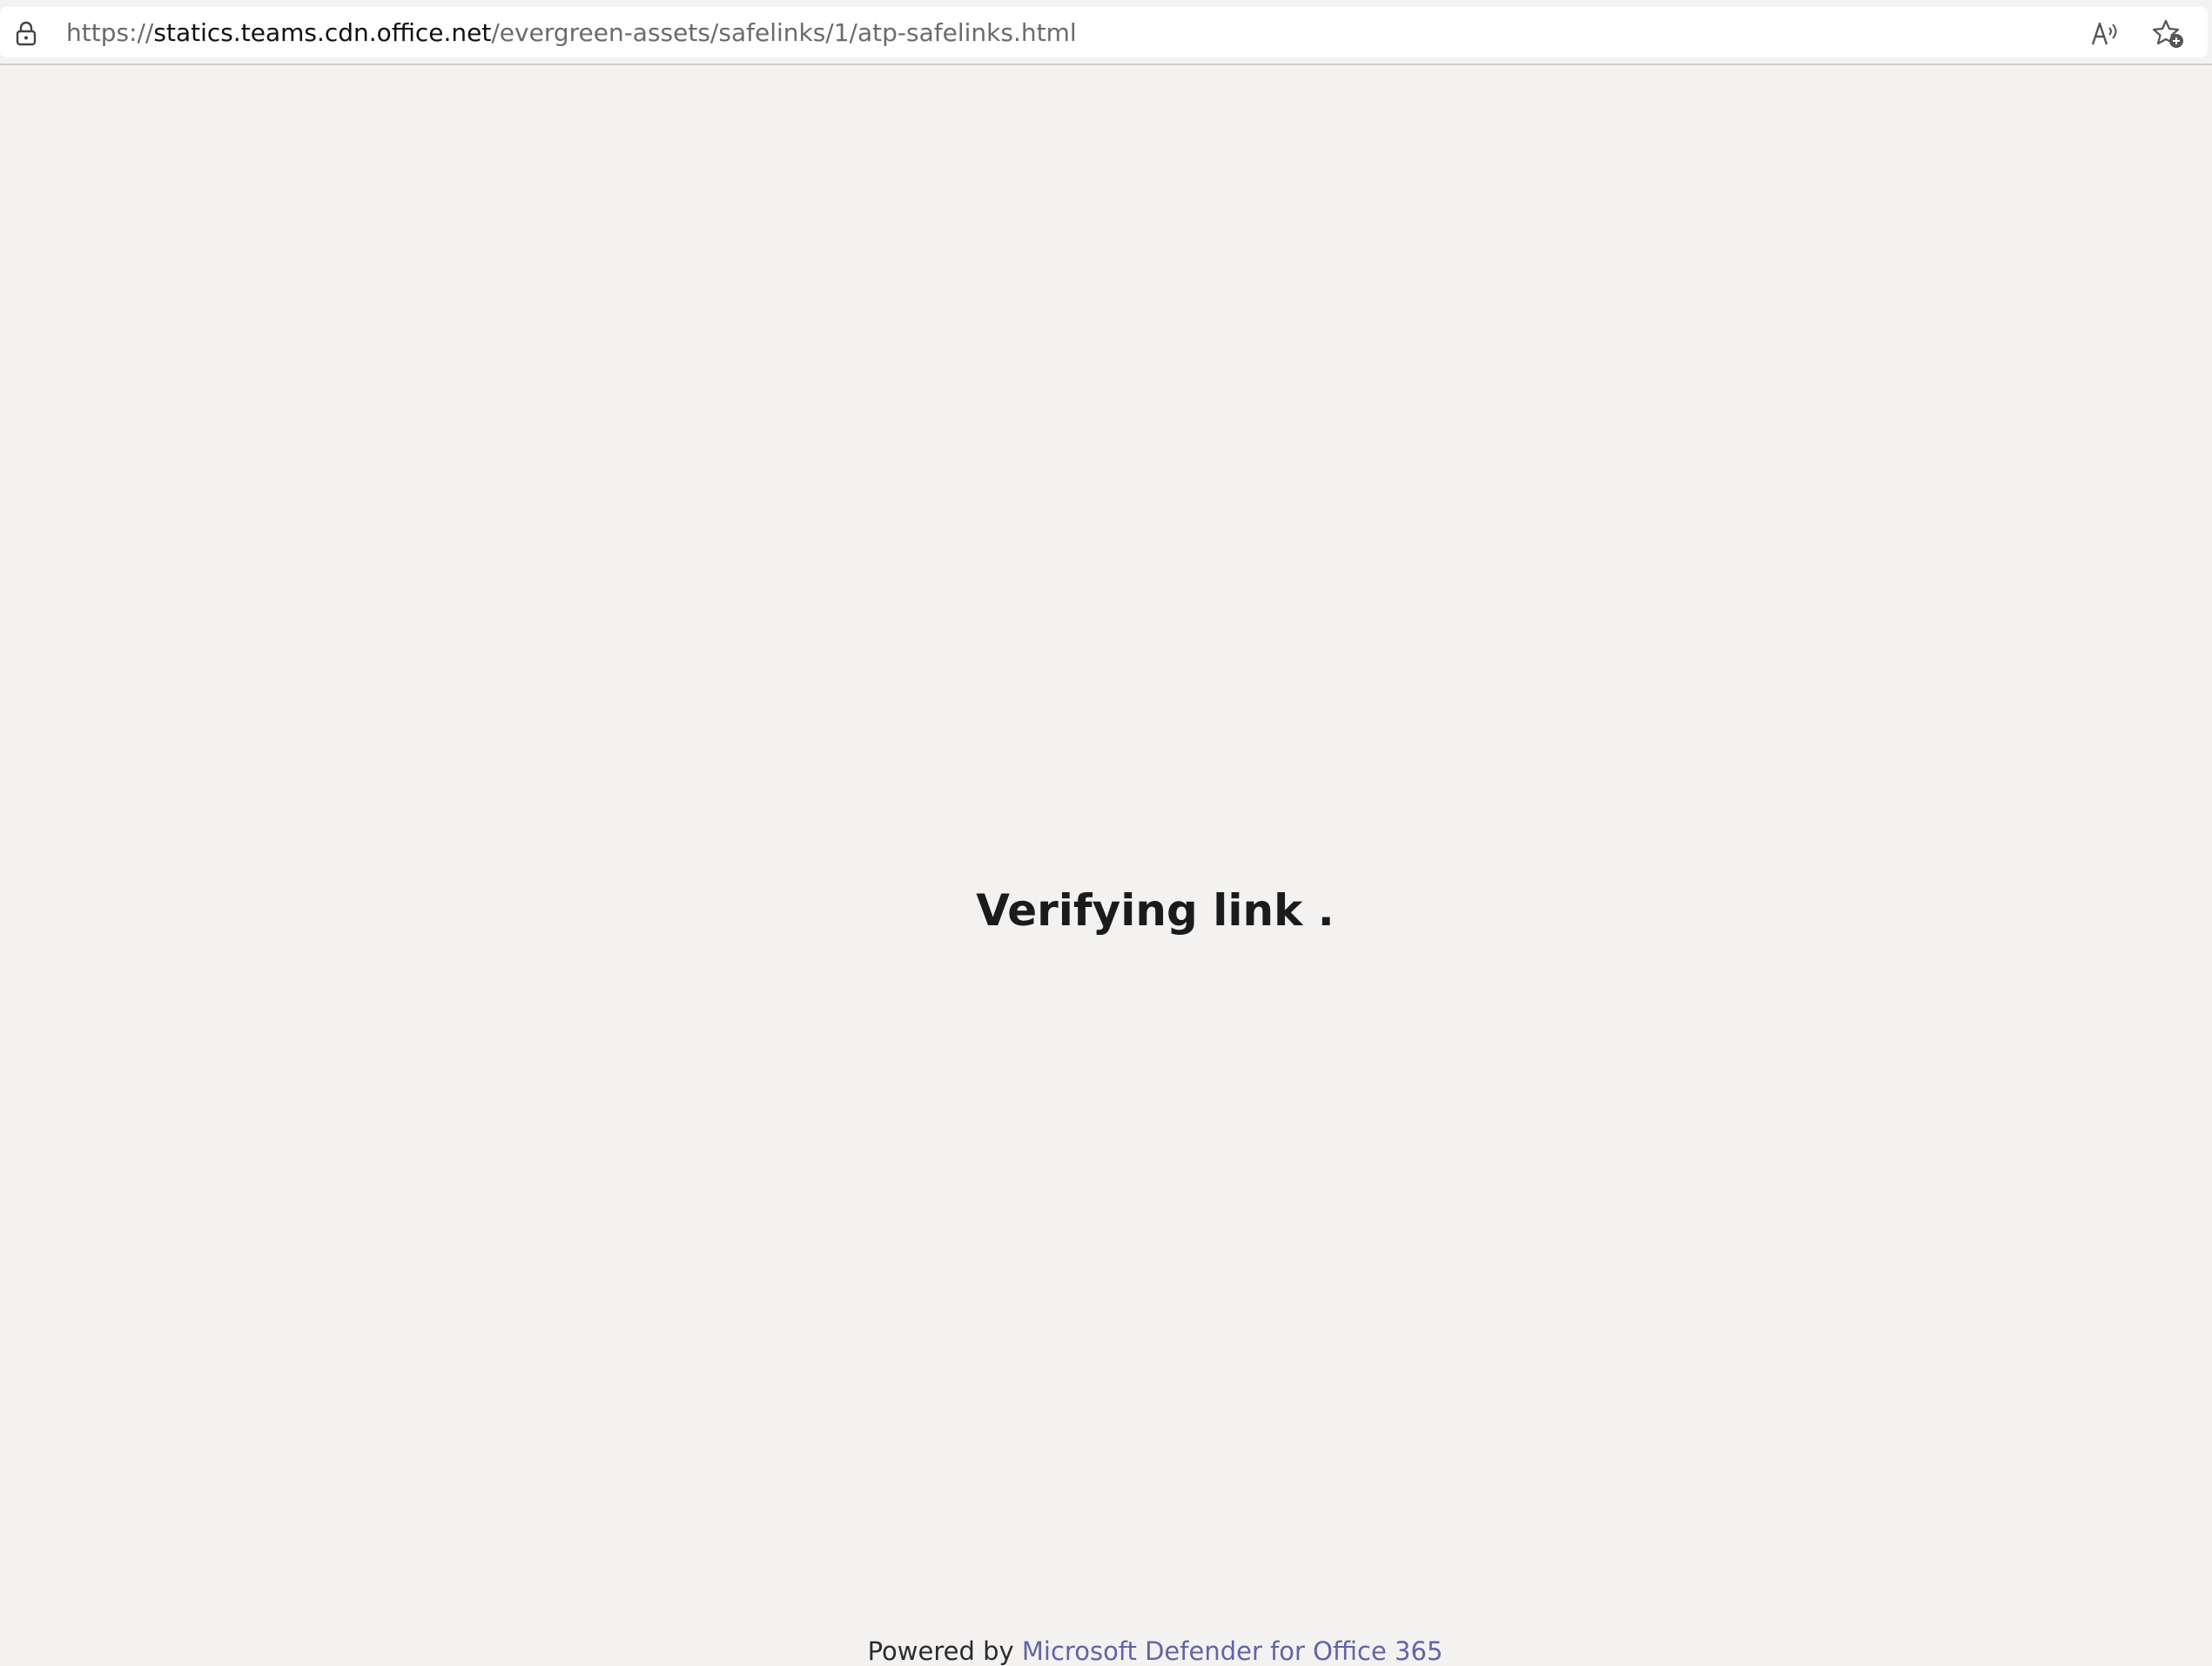 The height and width of the screenshot is (1666, 2212). What do you see at coordinates (1232, 1651) in the screenshot?
I see `defender-link: Microsoft Defender for Office 365` at bounding box center [1232, 1651].